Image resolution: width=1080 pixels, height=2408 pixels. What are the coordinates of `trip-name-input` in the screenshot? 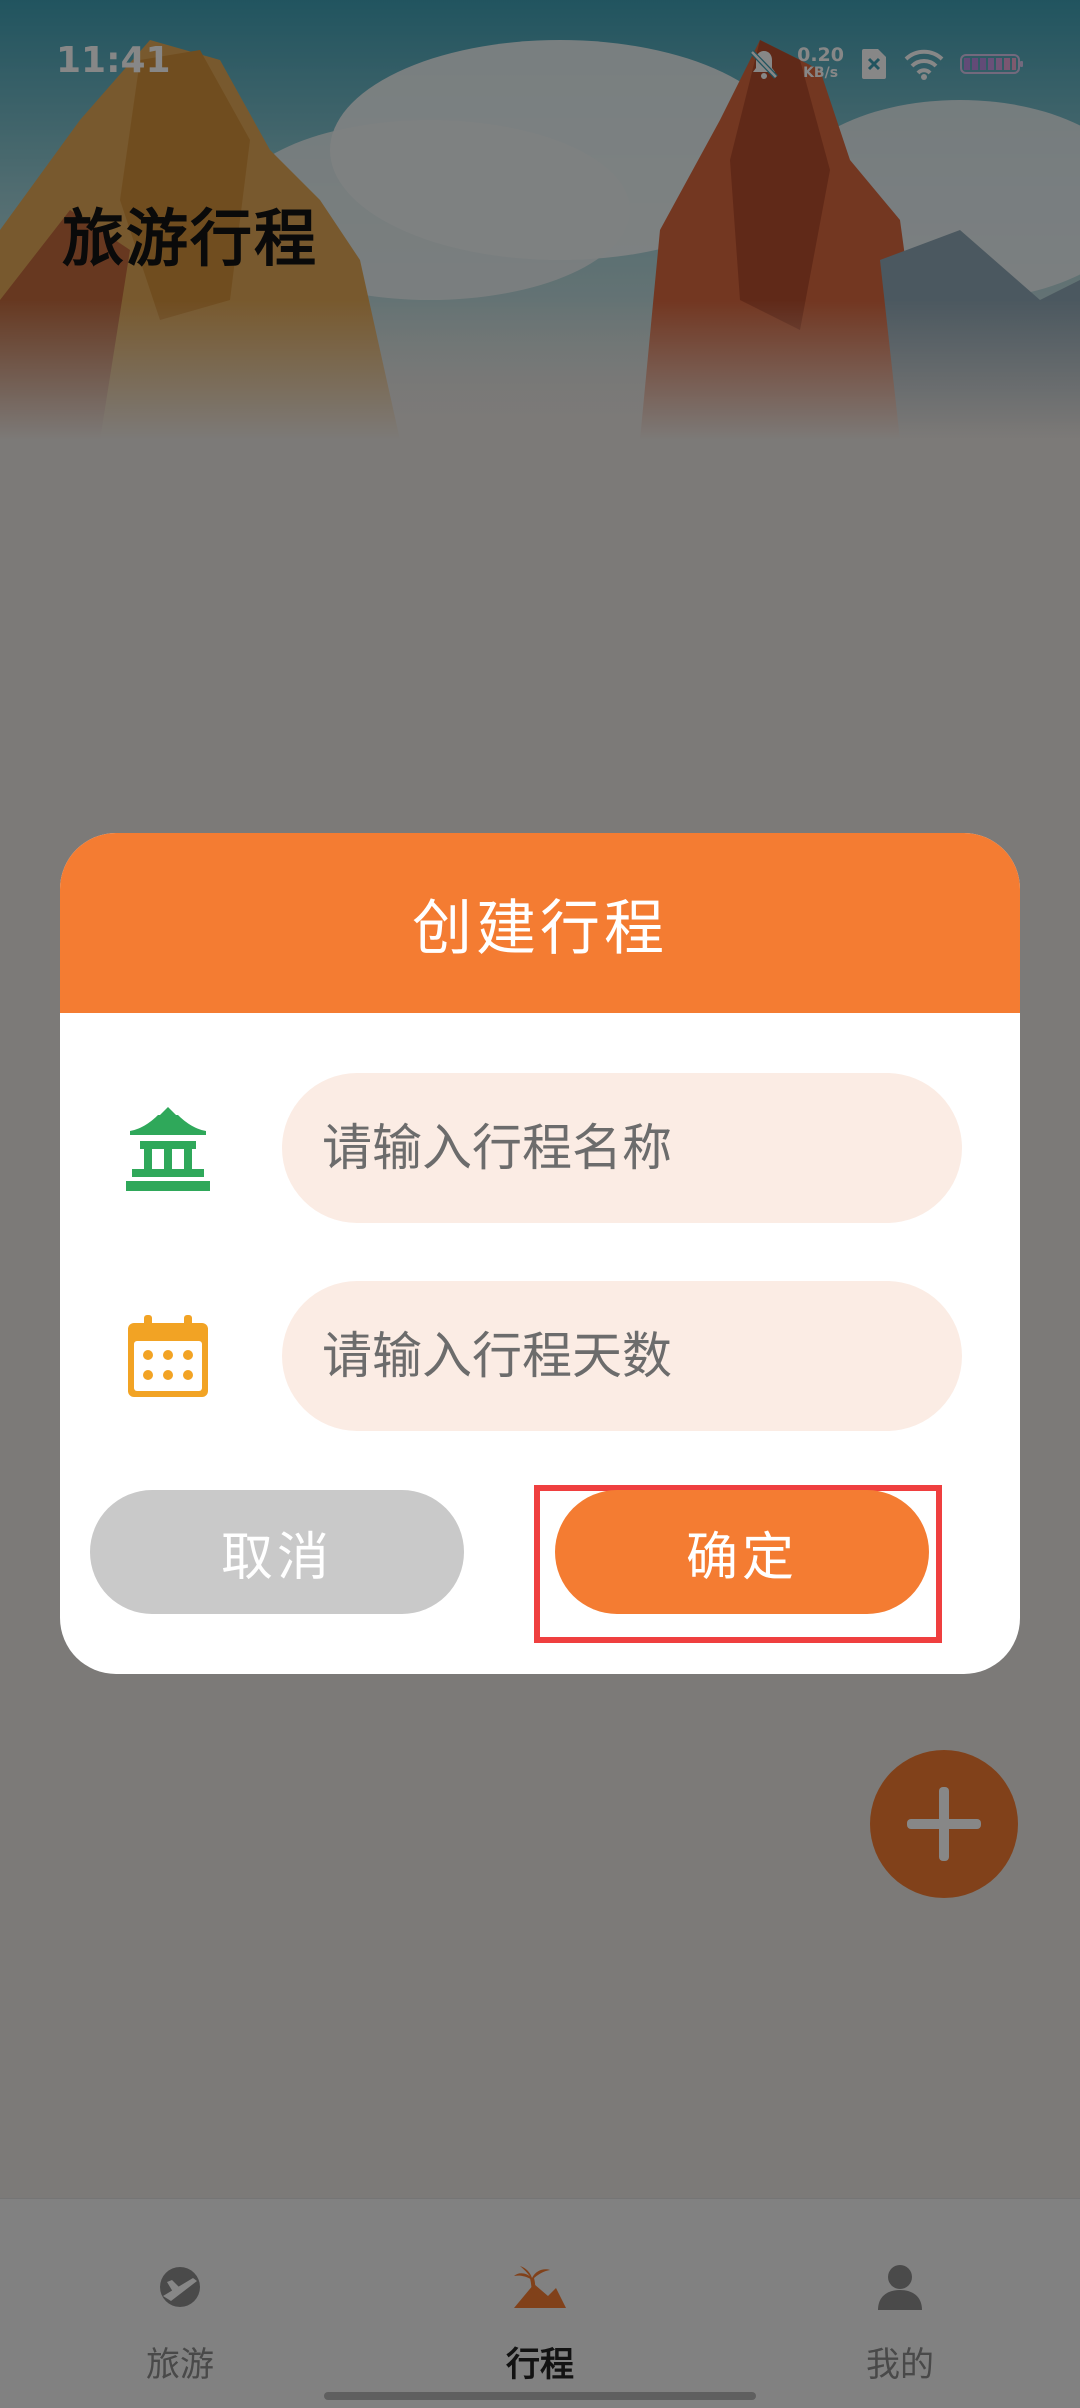 It's located at (622, 1148).